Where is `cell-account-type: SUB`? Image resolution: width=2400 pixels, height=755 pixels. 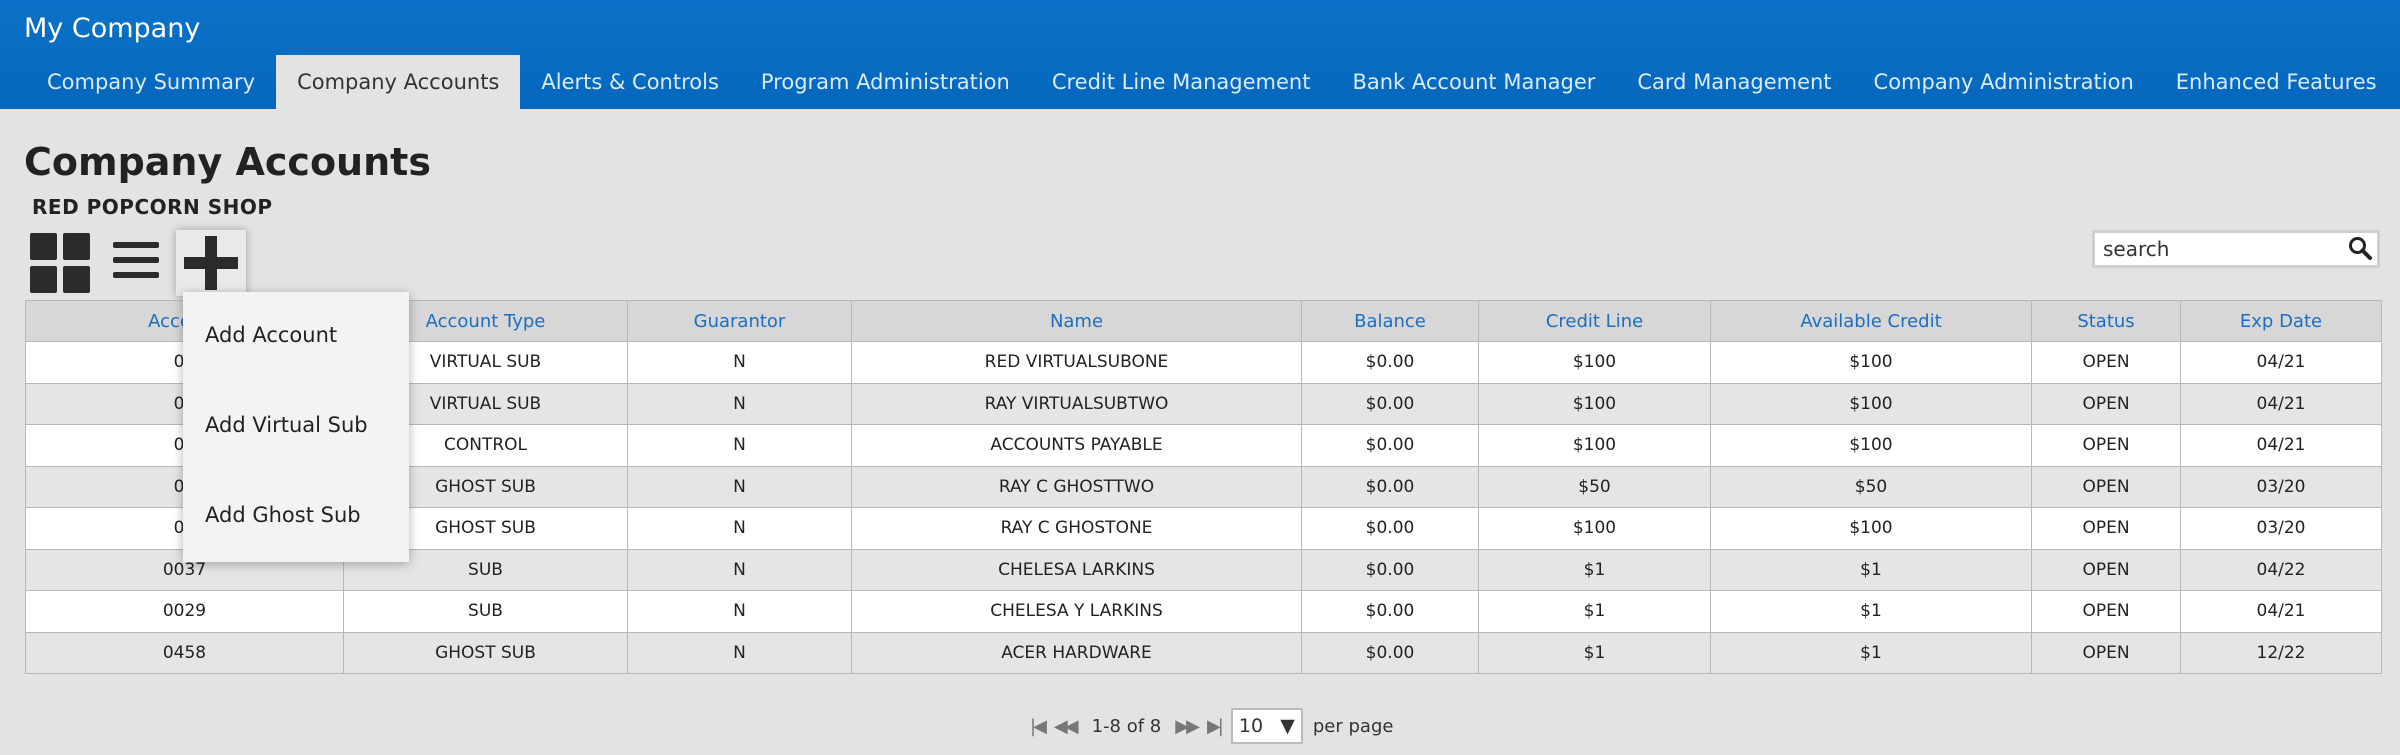
cell-account-type: SUB is located at coordinates (485, 611).